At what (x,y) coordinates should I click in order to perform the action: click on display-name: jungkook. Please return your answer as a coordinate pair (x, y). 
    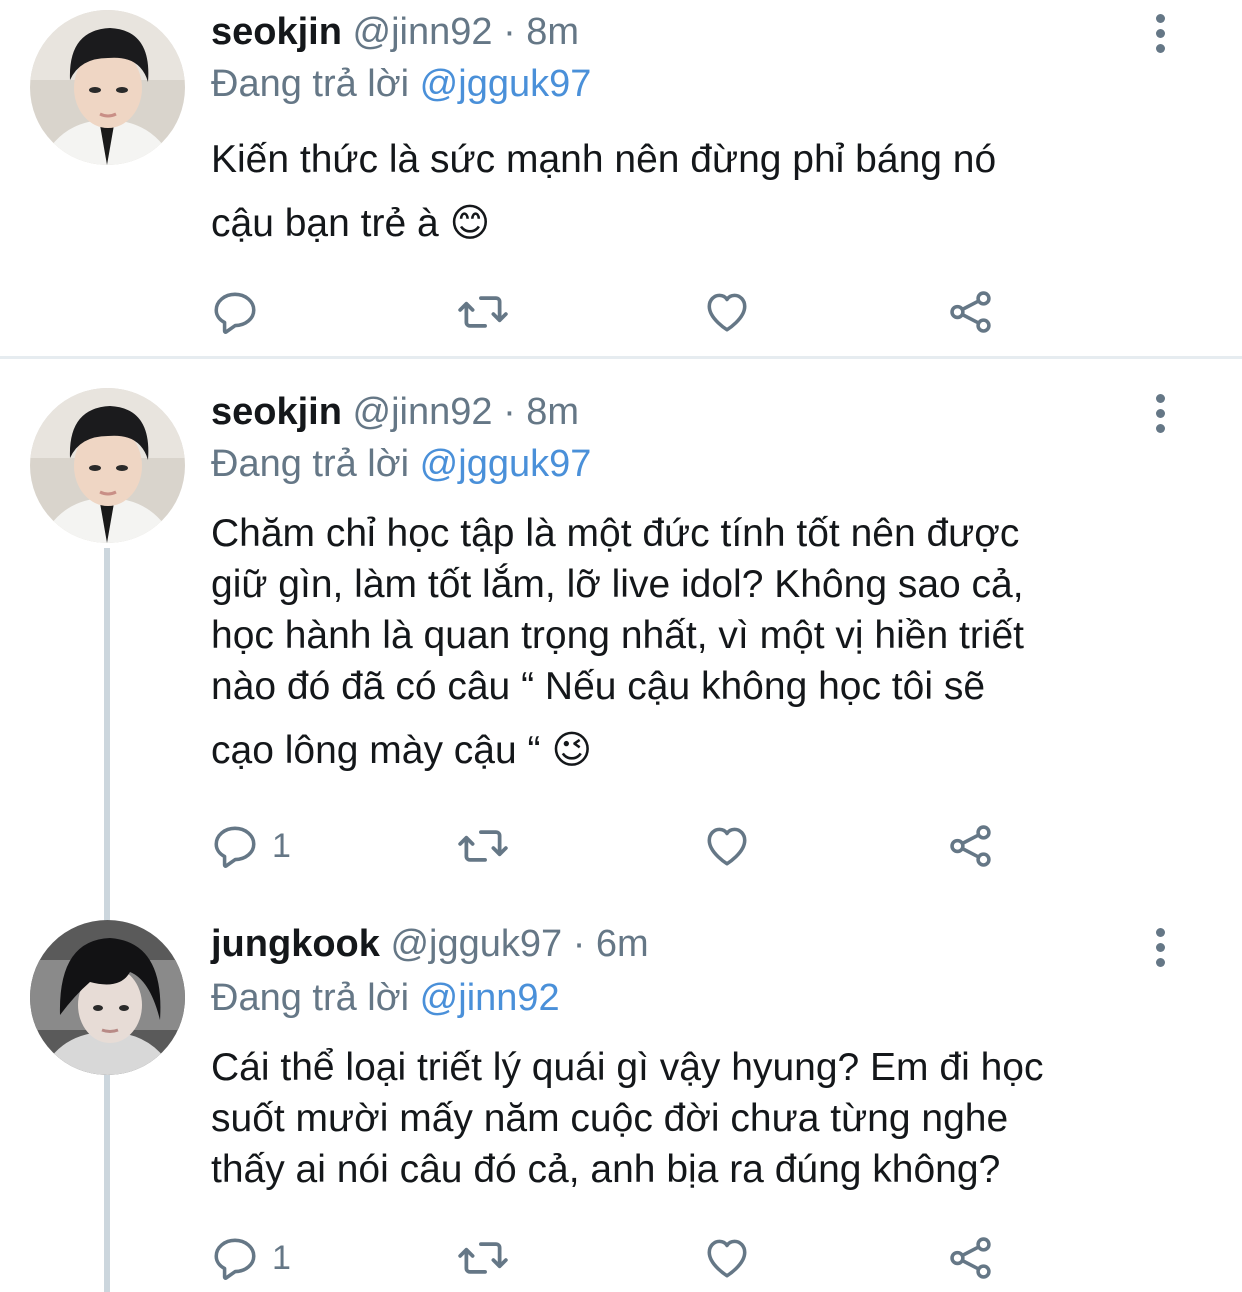
    Looking at the image, I should click on (295, 944).